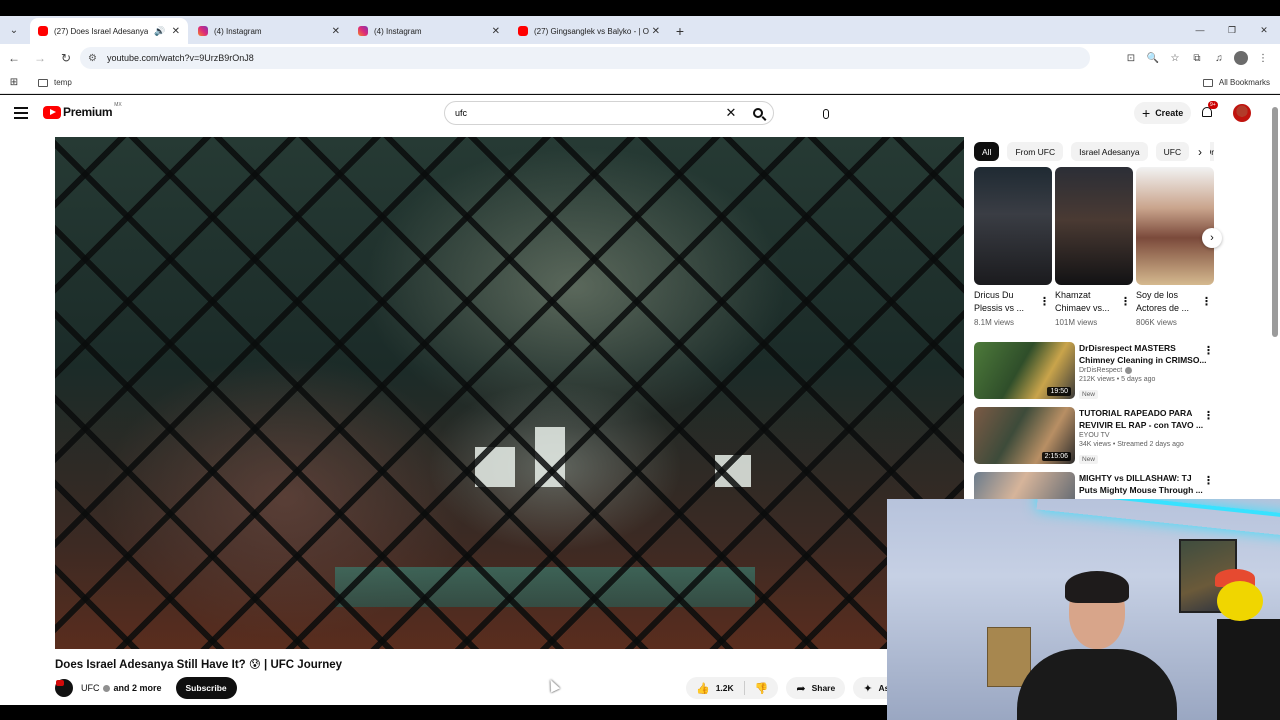  What do you see at coordinates (159, 31) in the screenshot?
I see `speaker-icon: 🔊` at bounding box center [159, 31].